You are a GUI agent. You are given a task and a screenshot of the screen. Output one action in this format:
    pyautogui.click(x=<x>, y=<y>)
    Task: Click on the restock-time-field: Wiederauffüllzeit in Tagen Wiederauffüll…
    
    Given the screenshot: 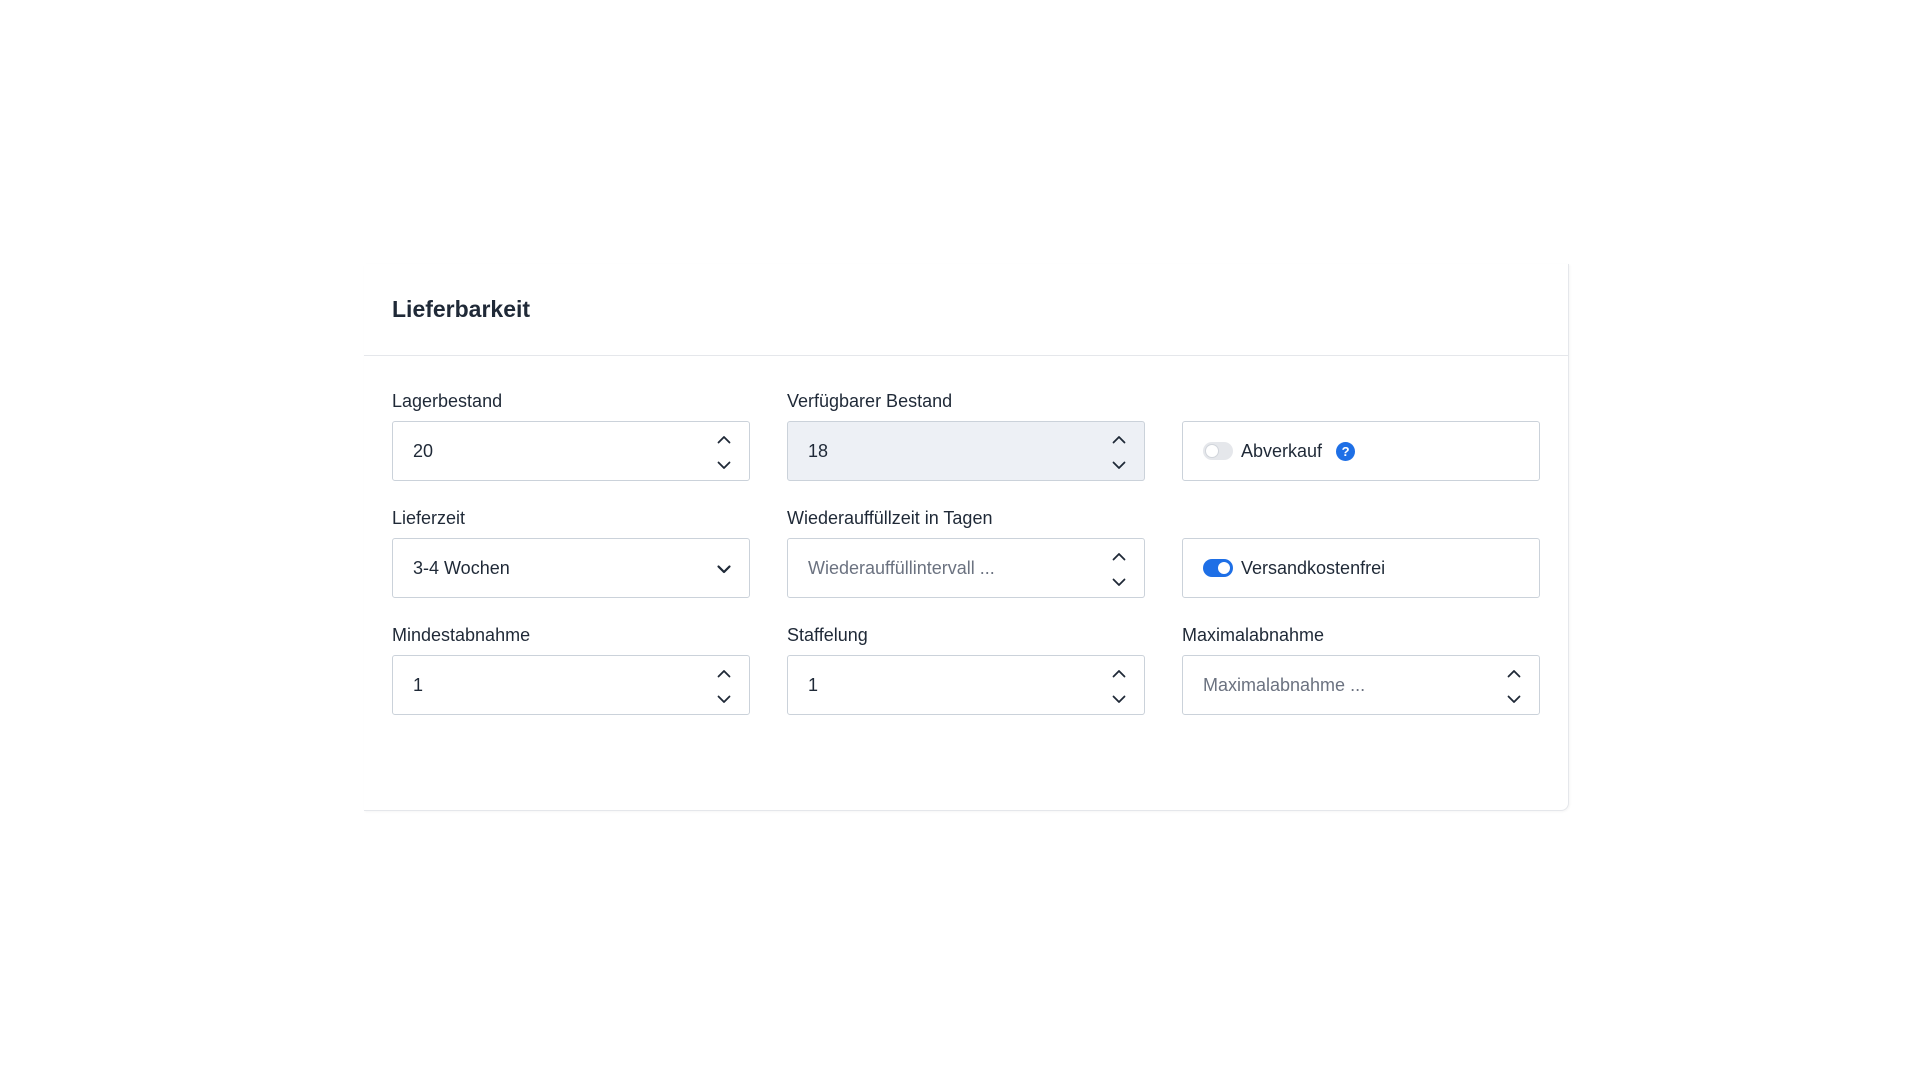 What is the action you would take?
    pyautogui.click(x=966, y=552)
    